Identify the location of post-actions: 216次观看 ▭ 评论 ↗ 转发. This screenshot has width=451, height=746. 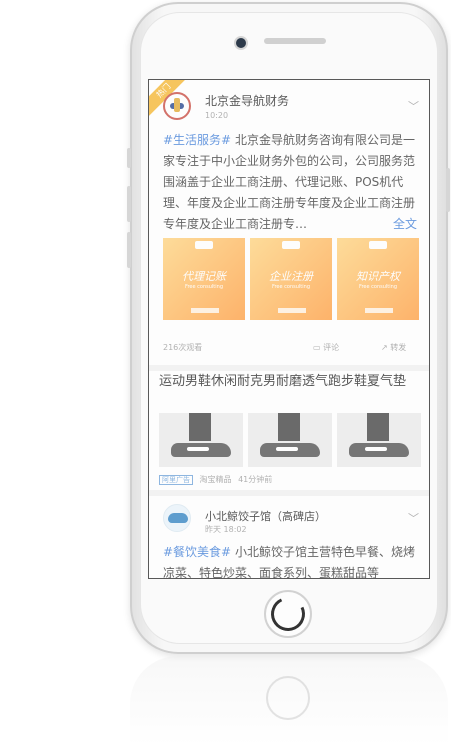
(293, 349).